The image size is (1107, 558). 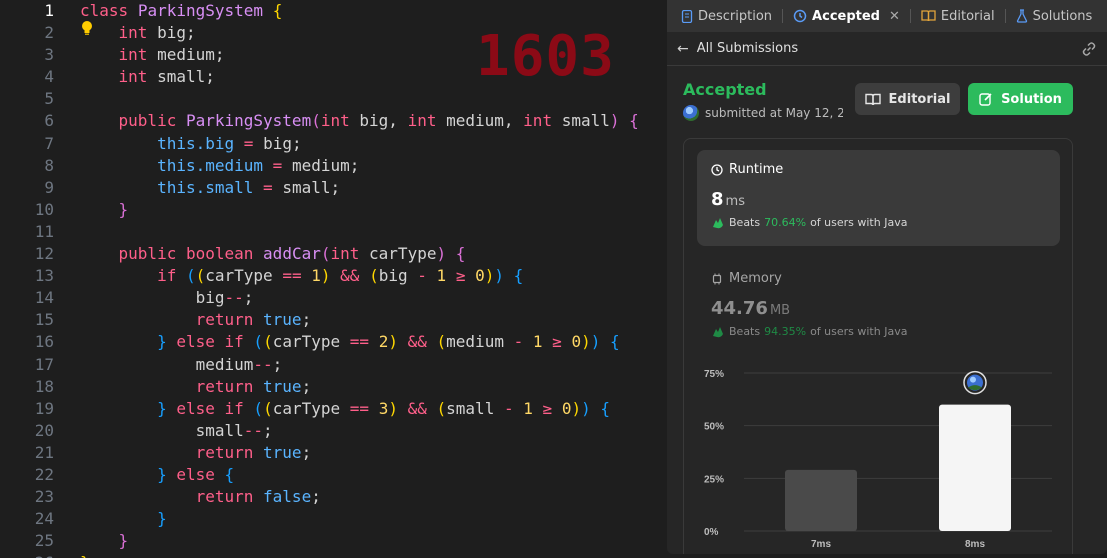 What do you see at coordinates (44, 254) in the screenshot?
I see `line-number: 12` at bounding box center [44, 254].